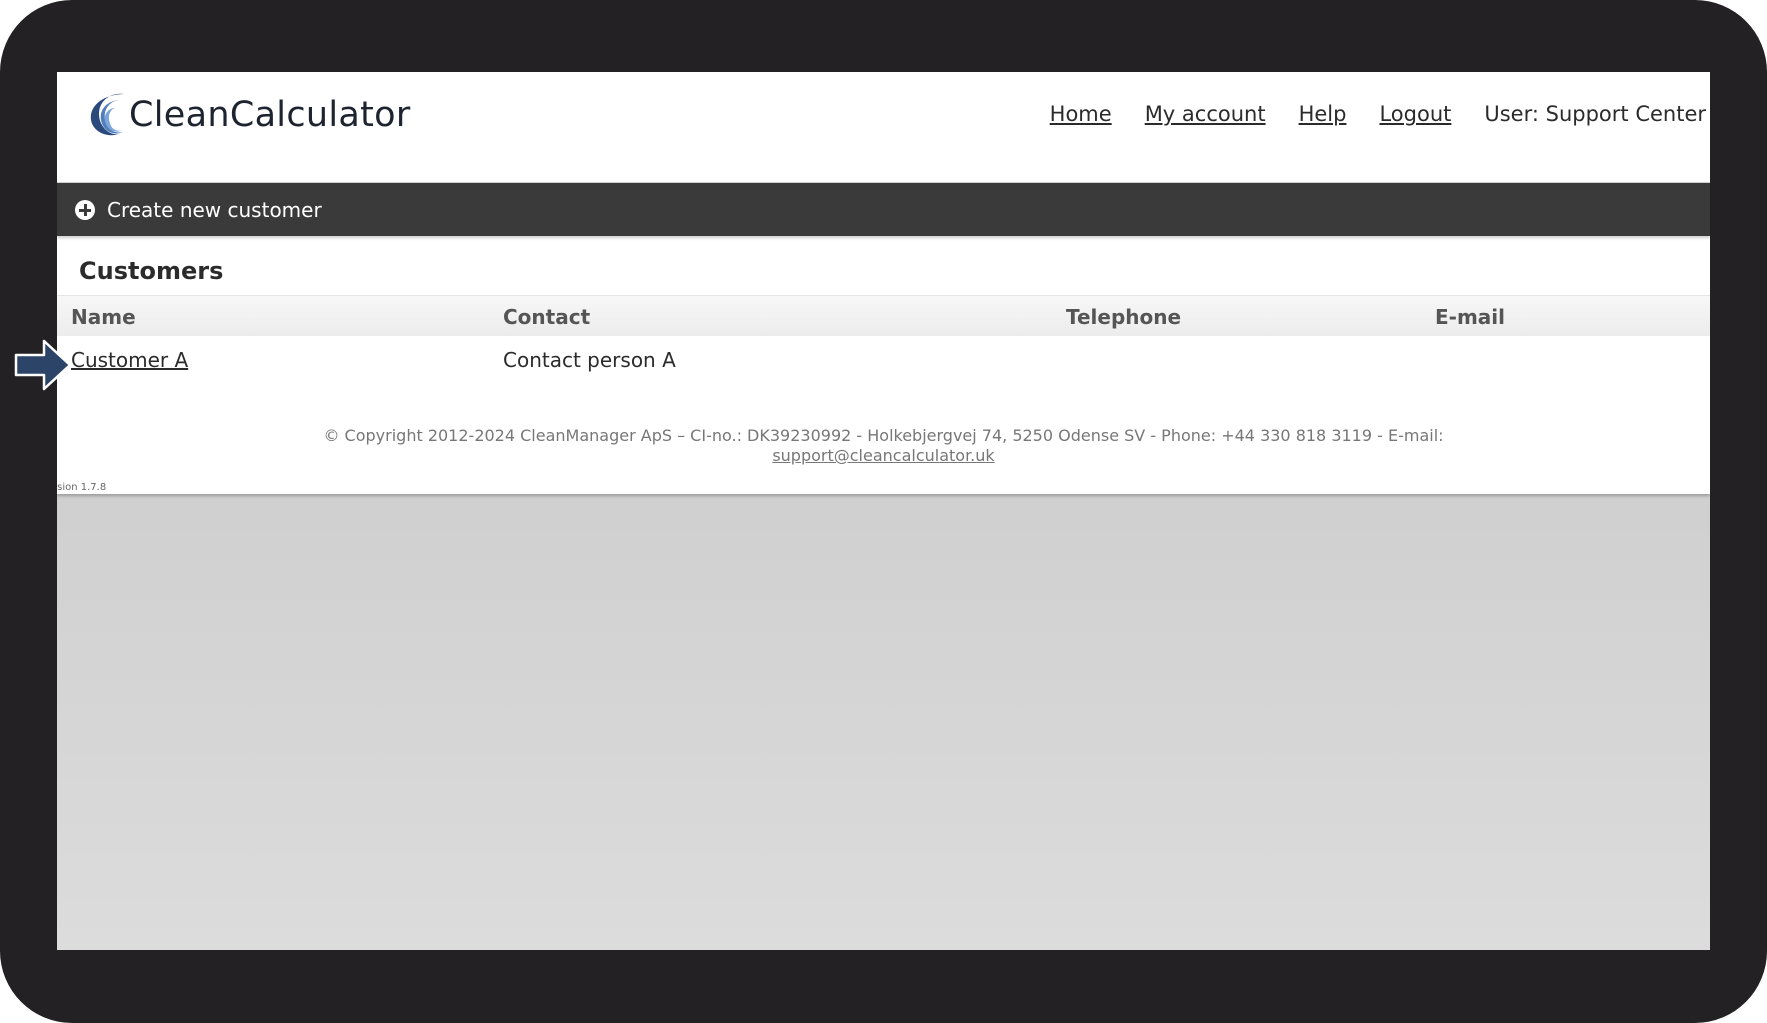 The width and height of the screenshot is (1767, 1023). Describe the element at coordinates (1415, 114) in the screenshot. I see `nav-logout-link: Logout` at that location.